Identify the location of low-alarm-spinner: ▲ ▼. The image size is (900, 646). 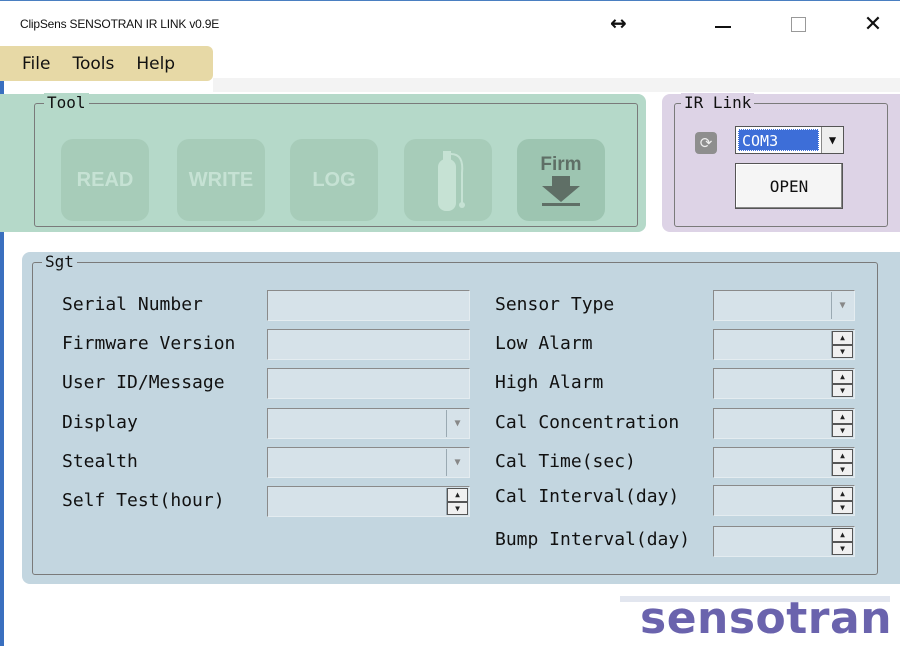
(784, 344).